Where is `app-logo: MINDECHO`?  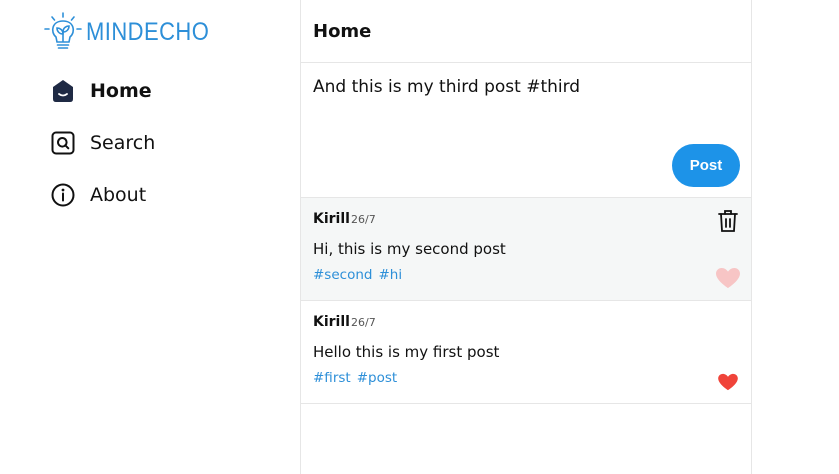 app-logo: MINDECHO is located at coordinates (135, 32).